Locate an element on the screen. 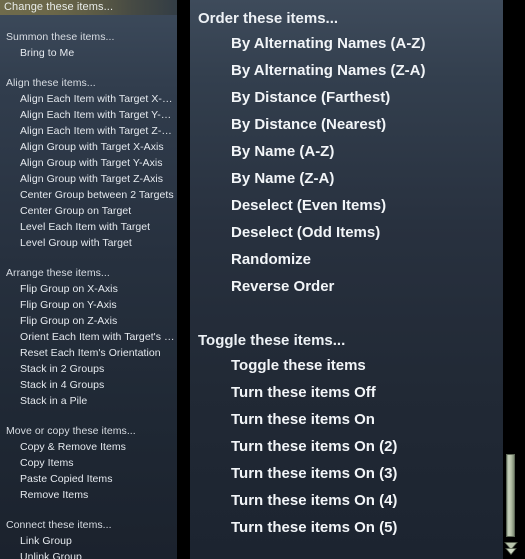  panel-divider is located at coordinates (183, 279).